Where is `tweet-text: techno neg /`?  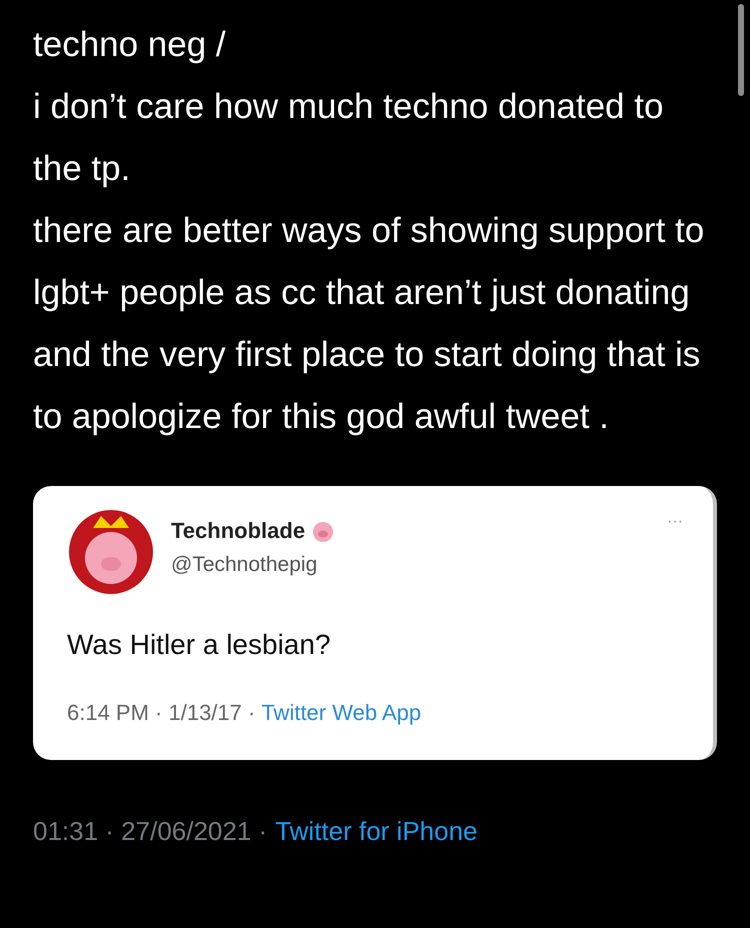
tweet-text: techno neg / is located at coordinates (130, 45).